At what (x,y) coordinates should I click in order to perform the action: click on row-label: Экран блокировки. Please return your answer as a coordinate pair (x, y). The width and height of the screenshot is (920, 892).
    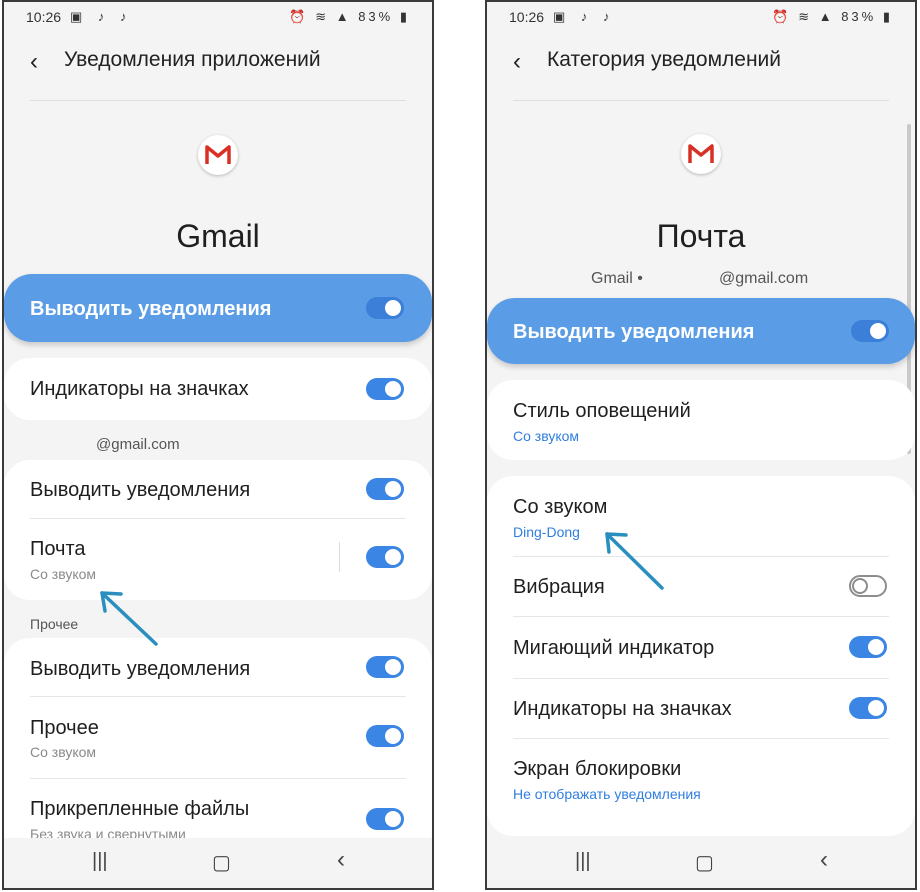
    Looking at the image, I should click on (597, 769).